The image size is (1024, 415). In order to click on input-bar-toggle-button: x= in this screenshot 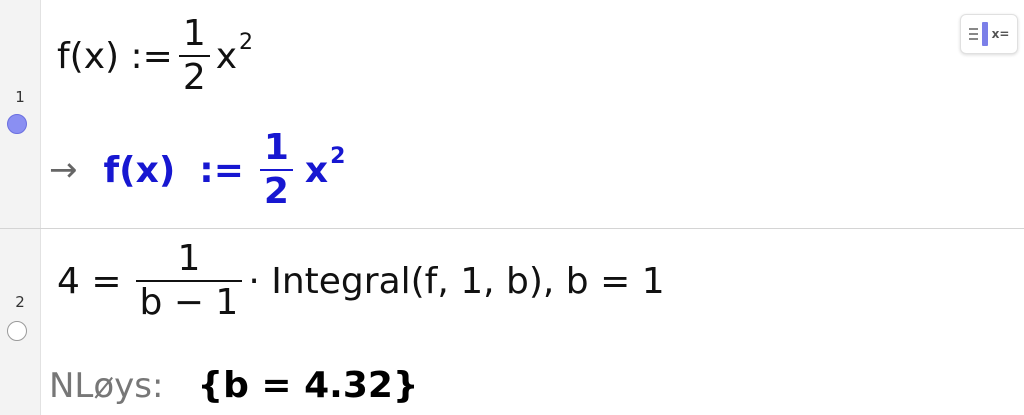, I will do `click(989, 34)`.